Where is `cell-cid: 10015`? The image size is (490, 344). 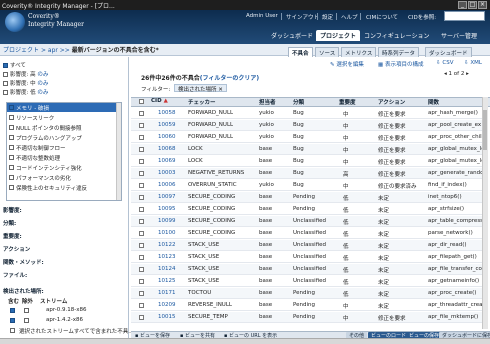 cell-cid: 10015 is located at coordinates (167, 317).